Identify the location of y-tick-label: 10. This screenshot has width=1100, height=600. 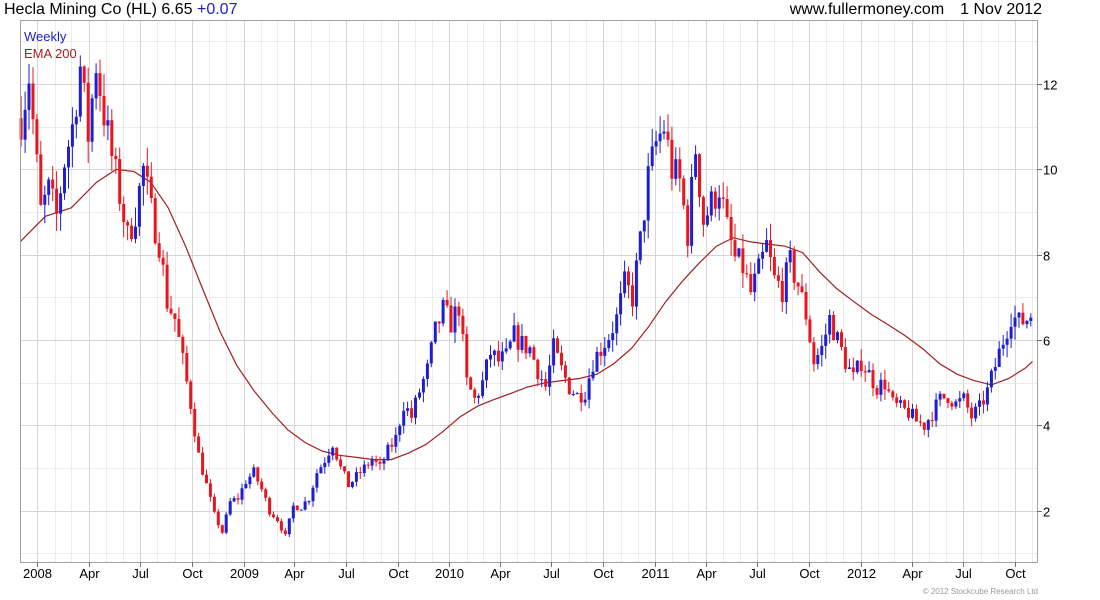
(1050, 170).